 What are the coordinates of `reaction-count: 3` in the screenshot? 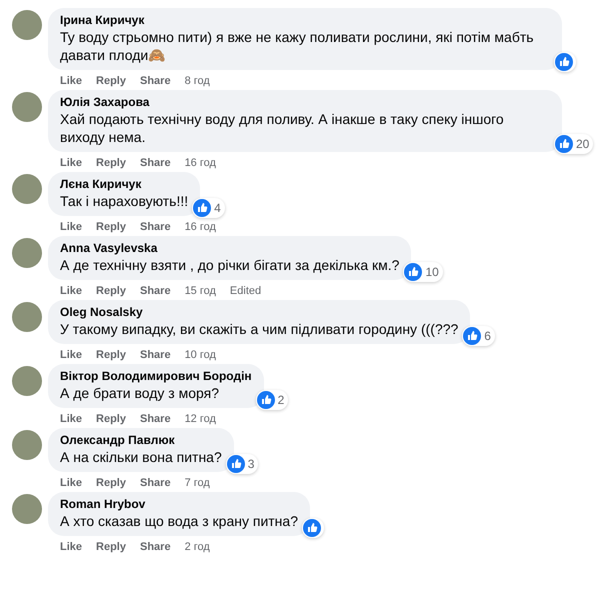 It's located at (252, 464).